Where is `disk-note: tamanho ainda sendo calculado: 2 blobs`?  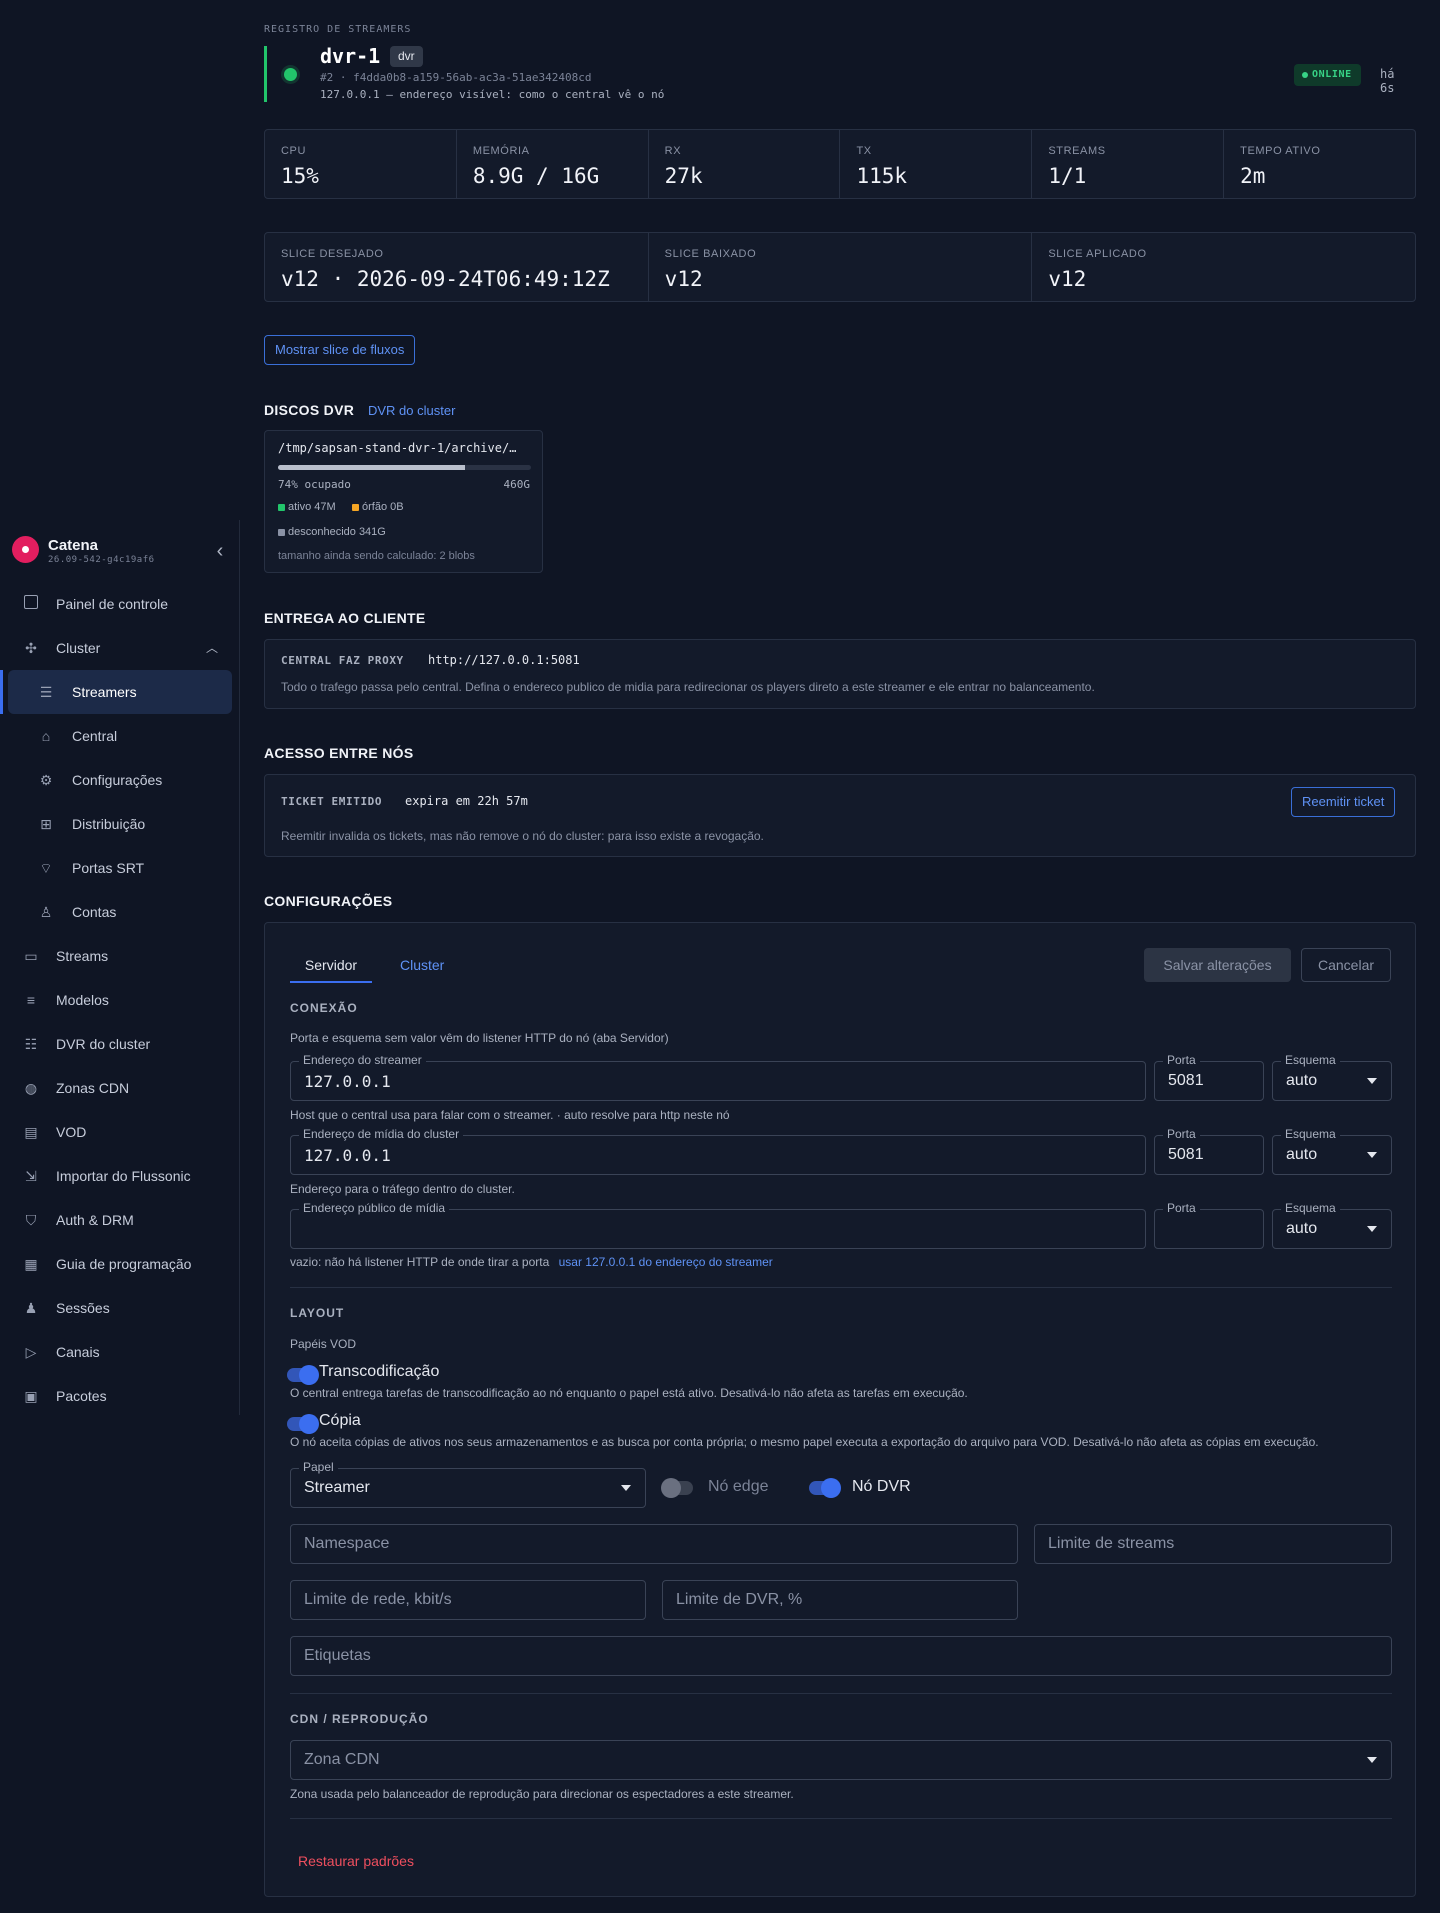 disk-note: tamanho ainda sendo calculado: 2 blobs is located at coordinates (376, 556).